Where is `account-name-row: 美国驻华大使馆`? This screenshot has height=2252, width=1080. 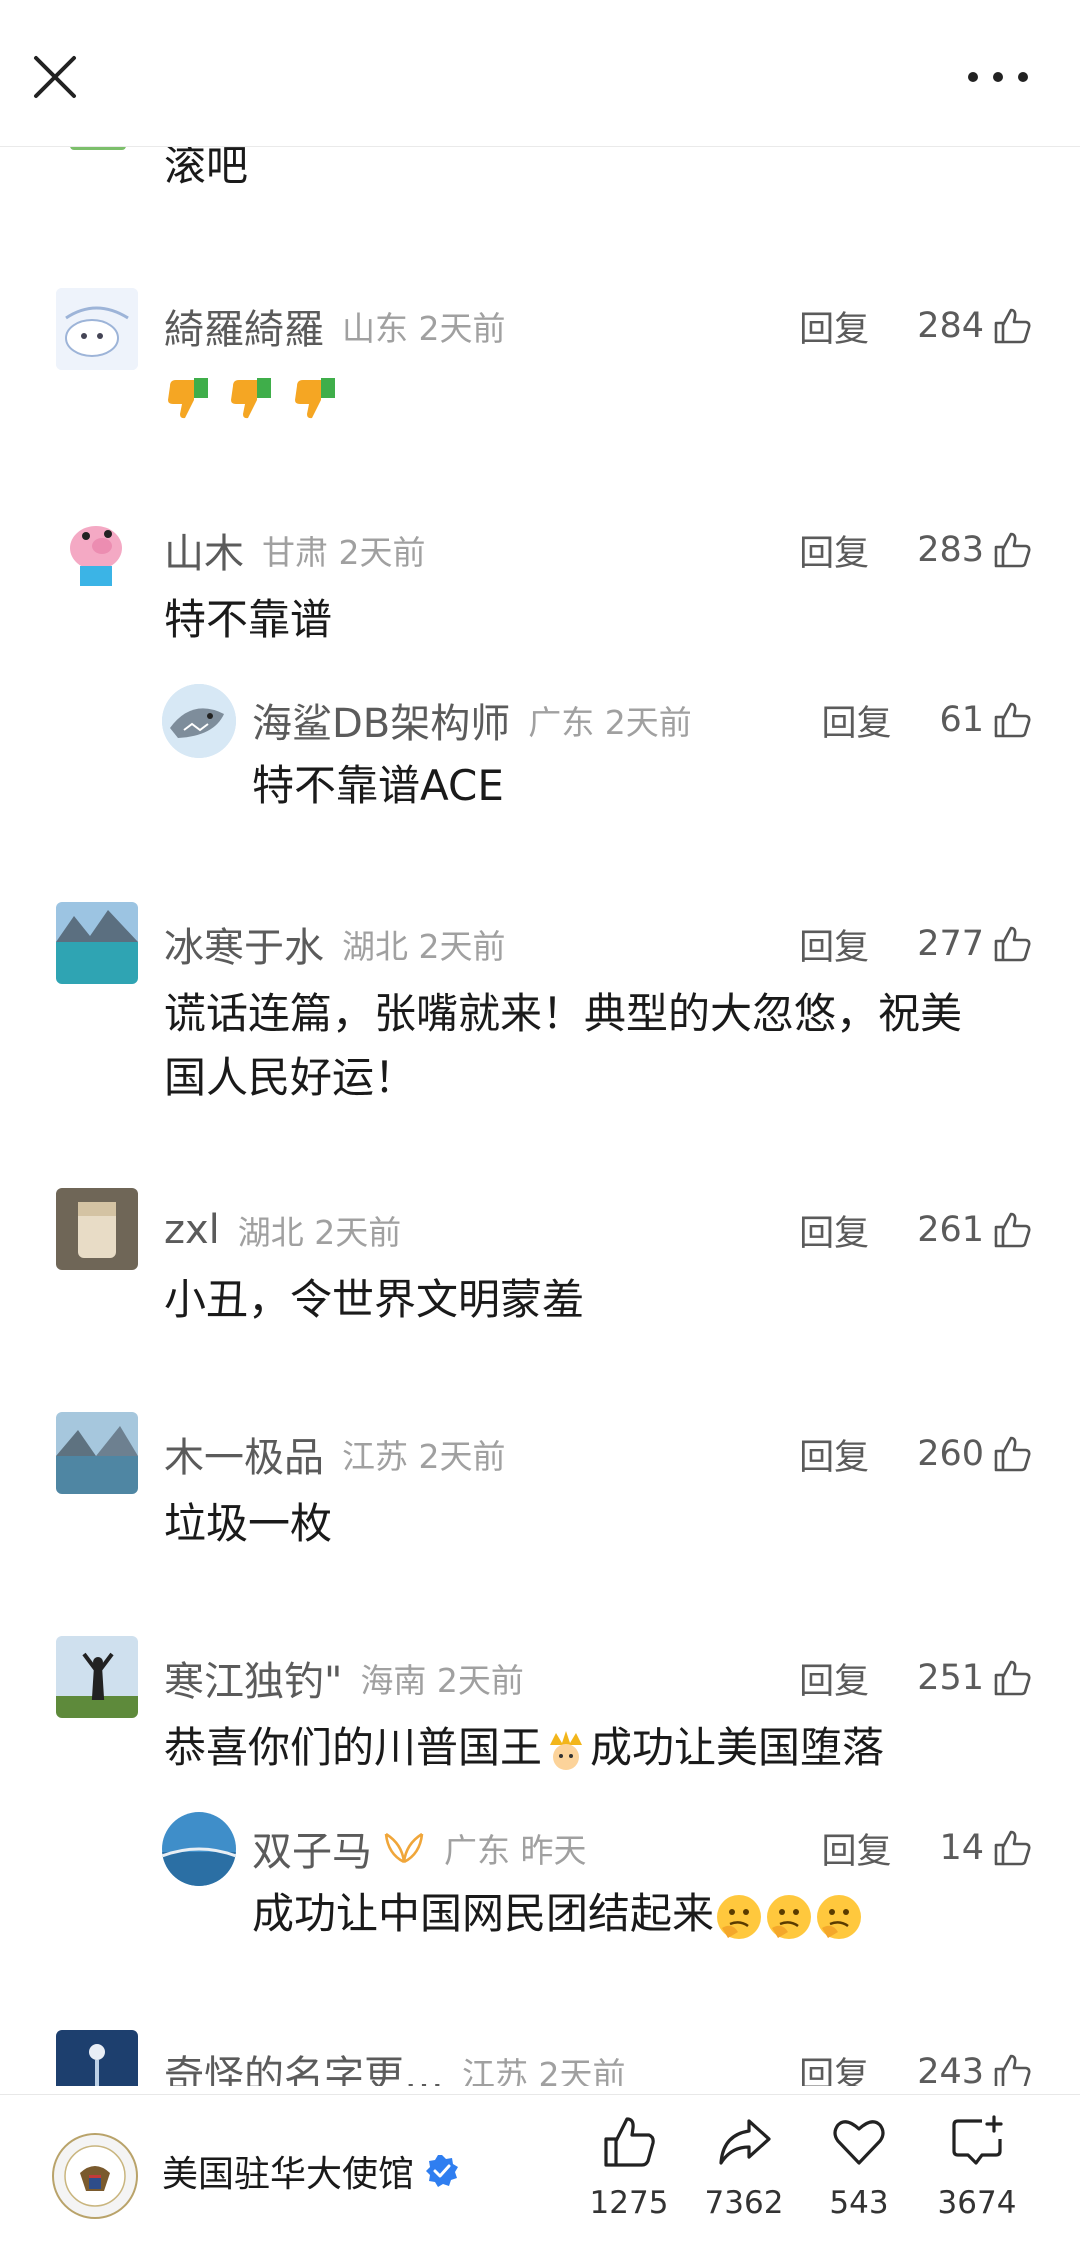
account-name-row: 美国驻华大使馆 is located at coordinates (311, 2171).